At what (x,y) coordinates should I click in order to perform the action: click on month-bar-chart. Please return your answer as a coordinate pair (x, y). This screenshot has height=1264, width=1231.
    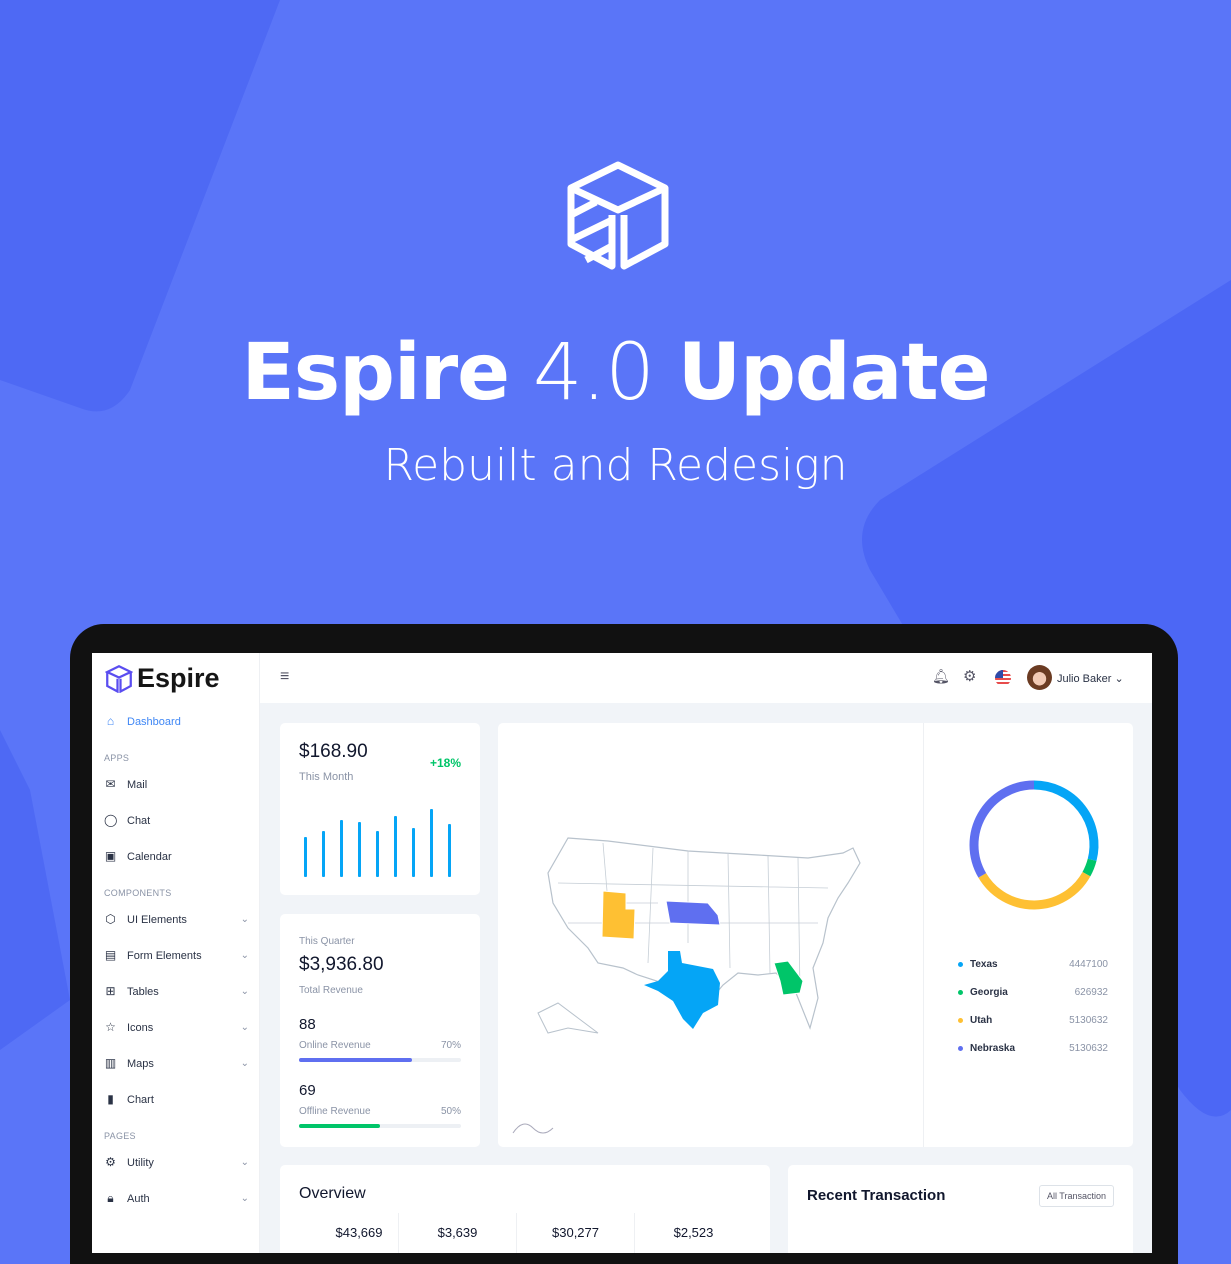
    Looking at the image, I should click on (384, 839).